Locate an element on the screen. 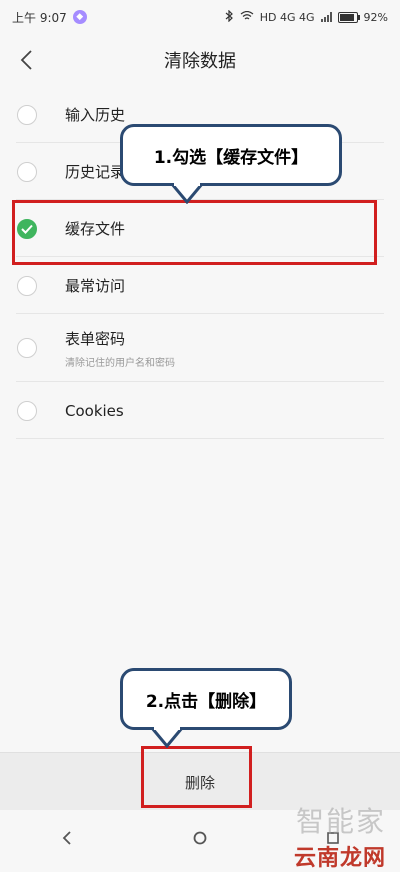 The height and width of the screenshot is (872, 400). battery-icon is located at coordinates (348, 17).